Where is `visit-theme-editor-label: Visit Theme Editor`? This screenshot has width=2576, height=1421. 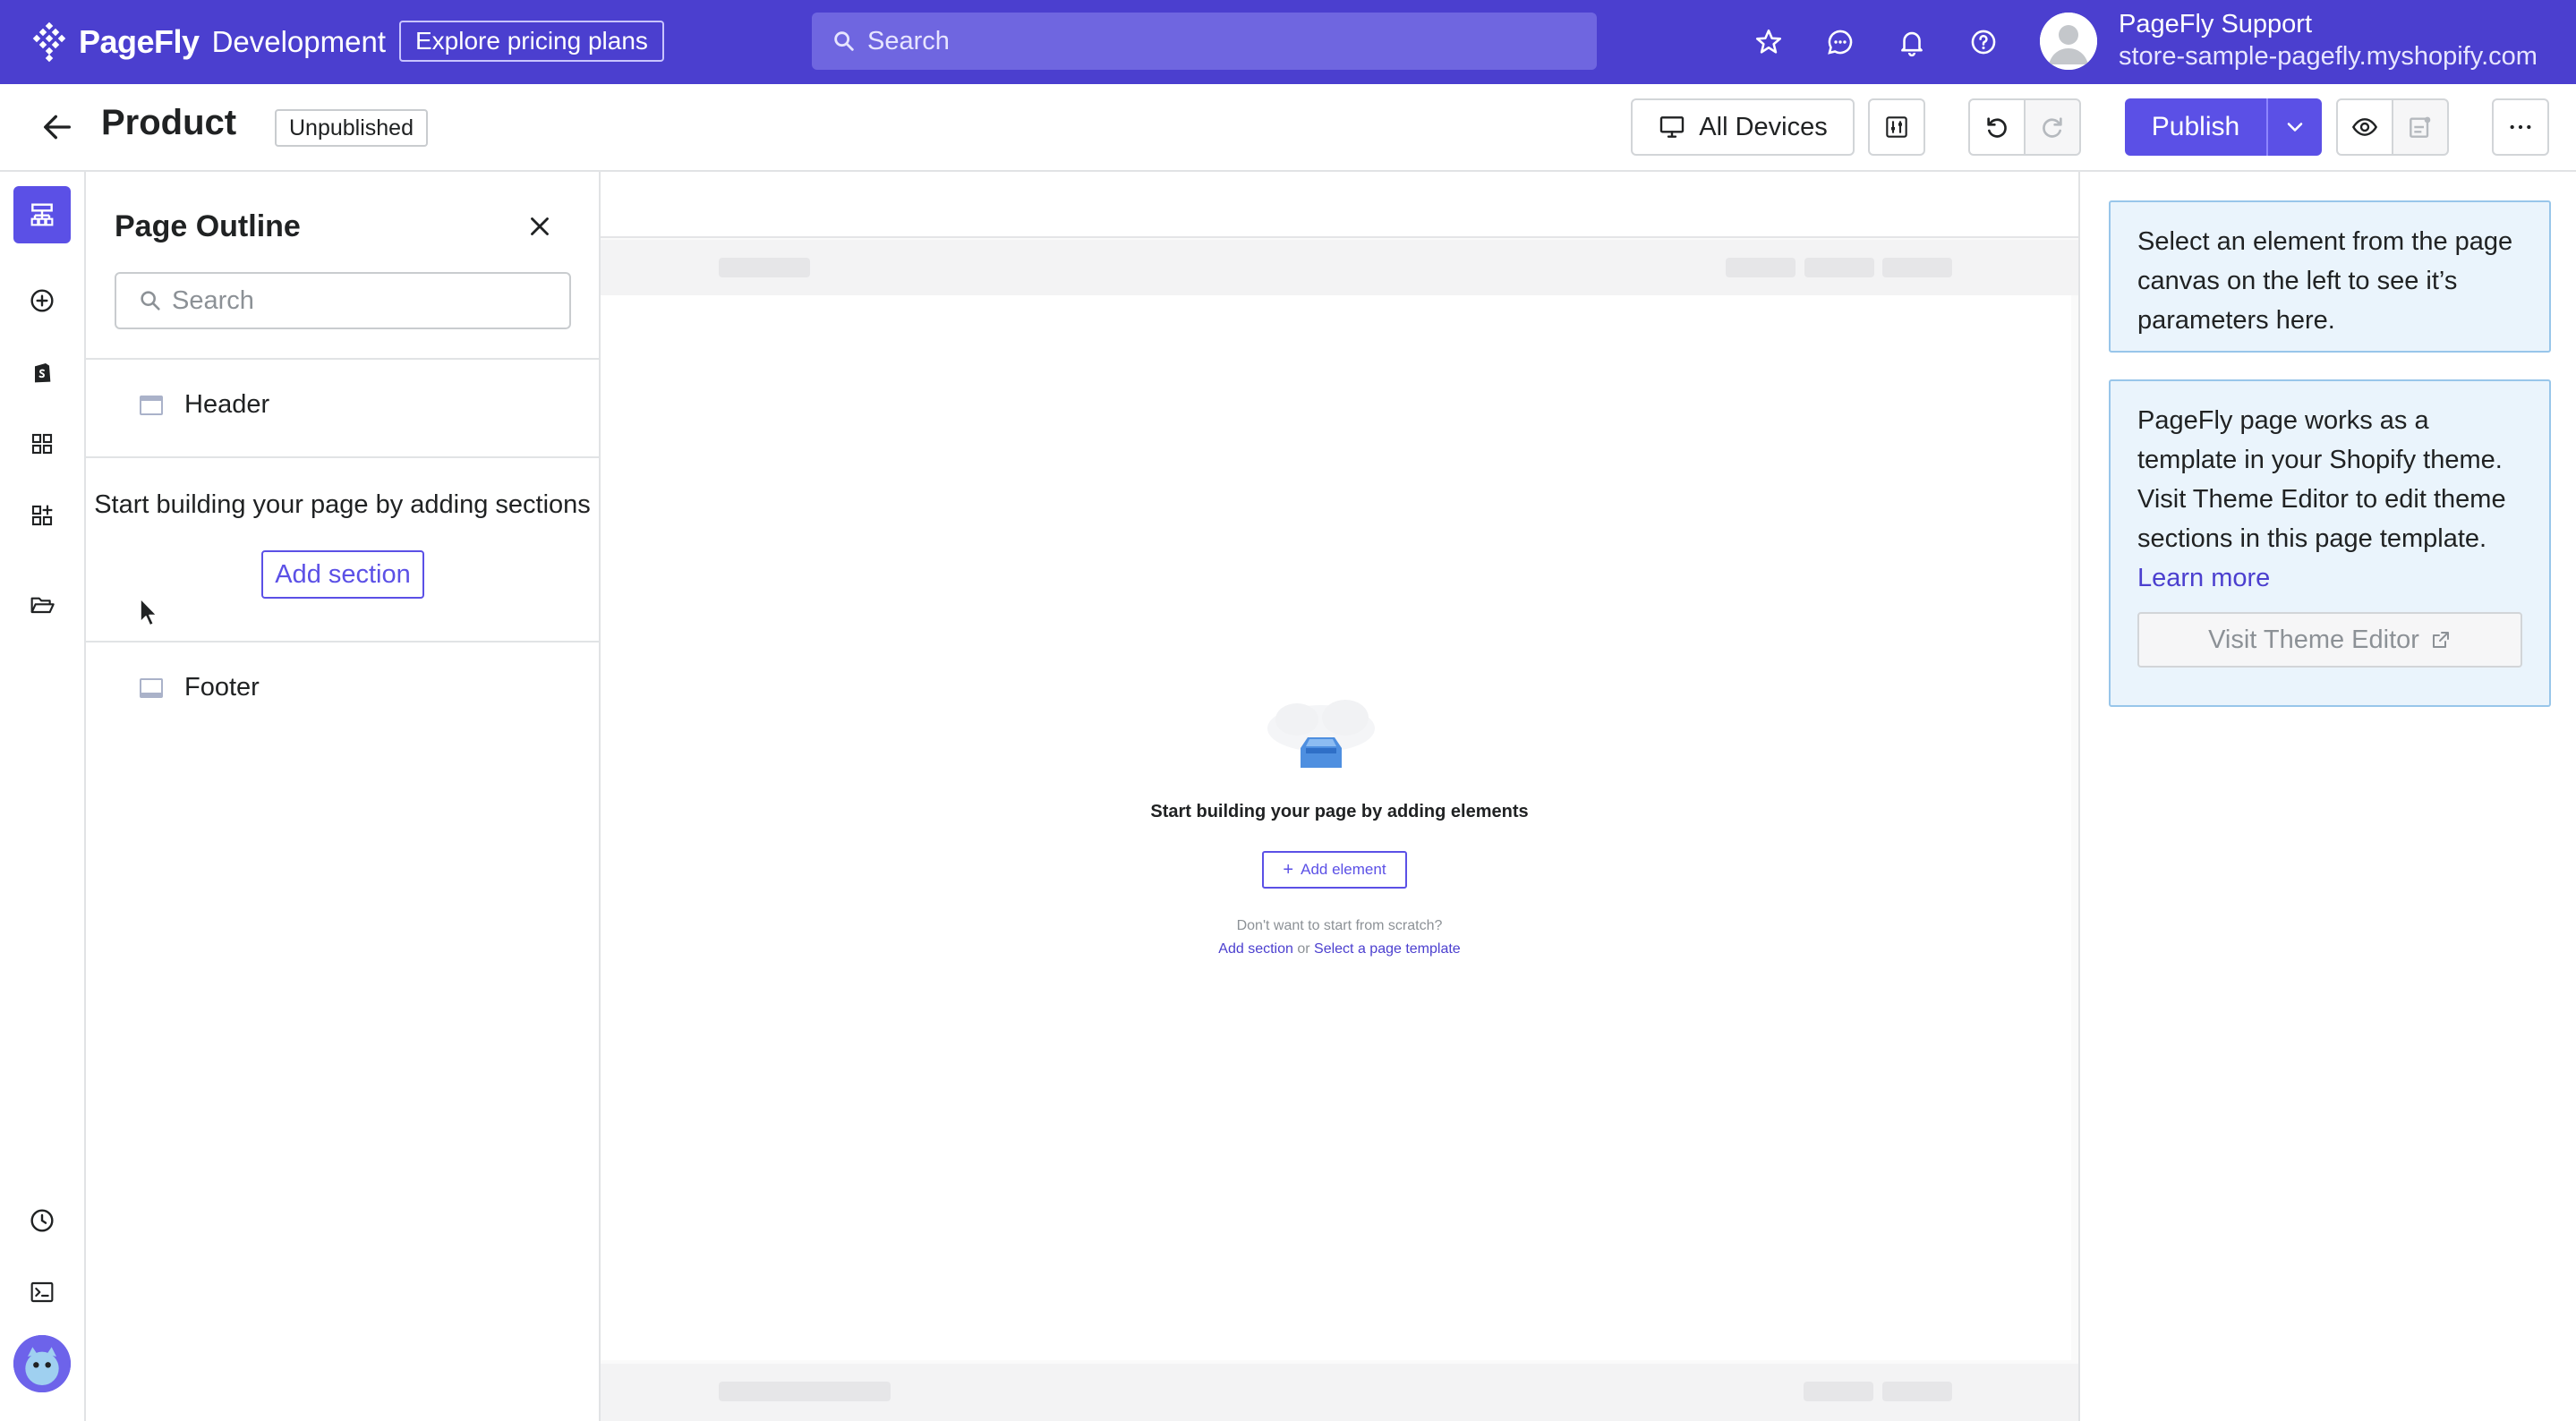 visit-theme-editor-label: Visit Theme Editor is located at coordinates (2313, 639).